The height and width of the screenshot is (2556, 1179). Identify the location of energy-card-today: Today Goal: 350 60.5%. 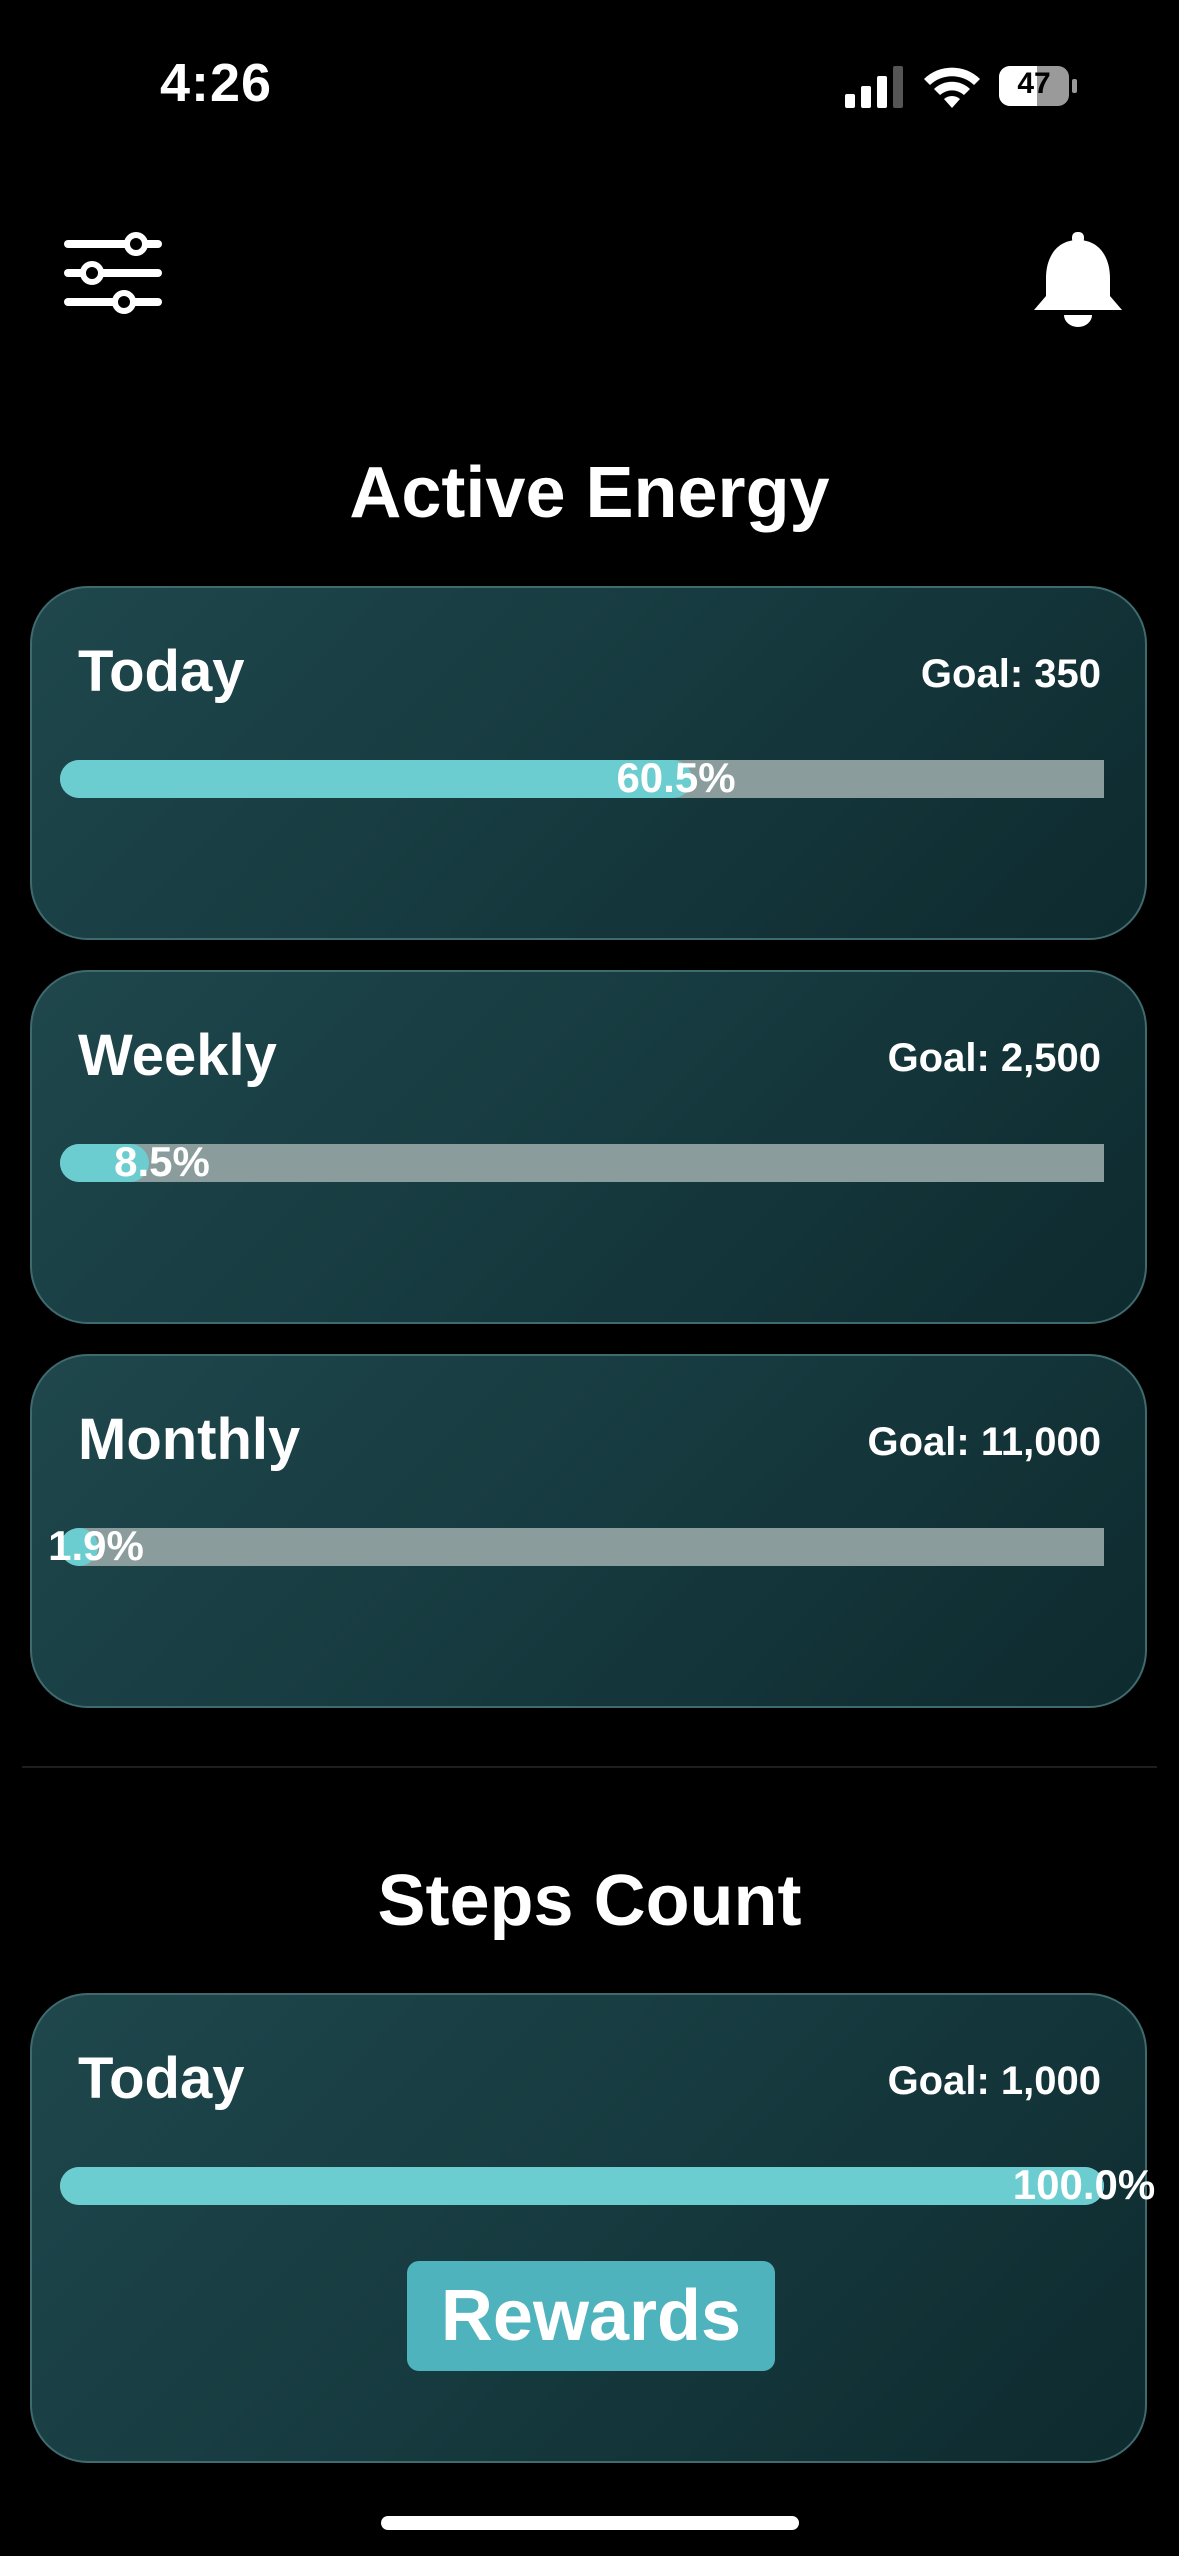
(588, 763).